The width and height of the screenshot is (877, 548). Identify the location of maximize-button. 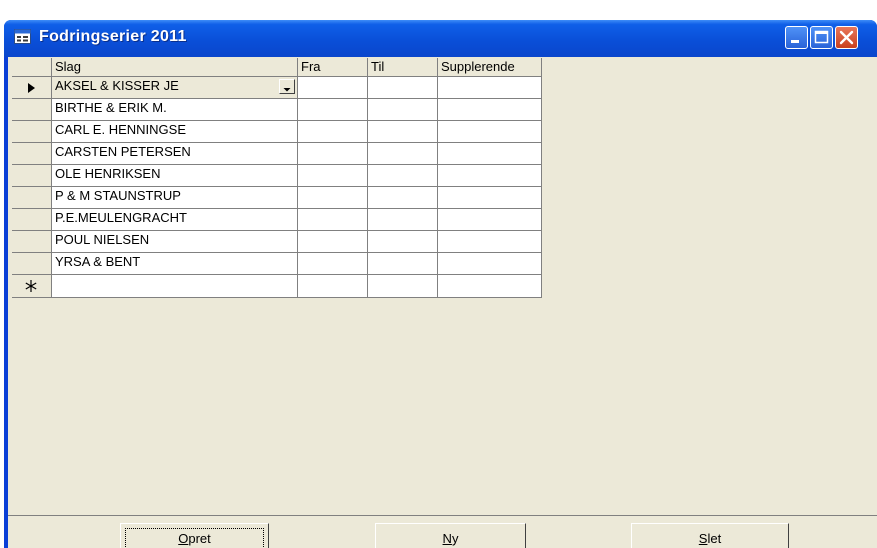
(821, 37).